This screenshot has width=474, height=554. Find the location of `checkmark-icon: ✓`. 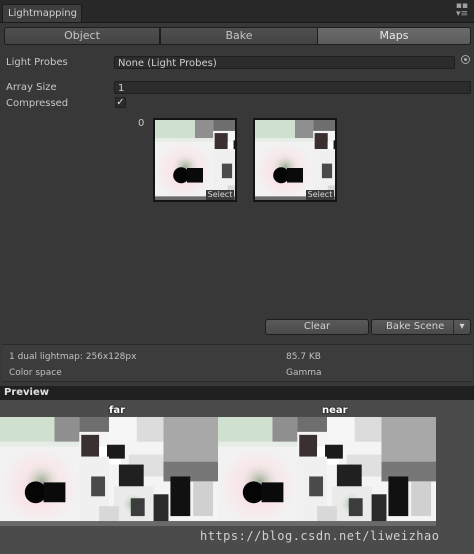

checkmark-icon: ✓ is located at coordinates (120, 102).